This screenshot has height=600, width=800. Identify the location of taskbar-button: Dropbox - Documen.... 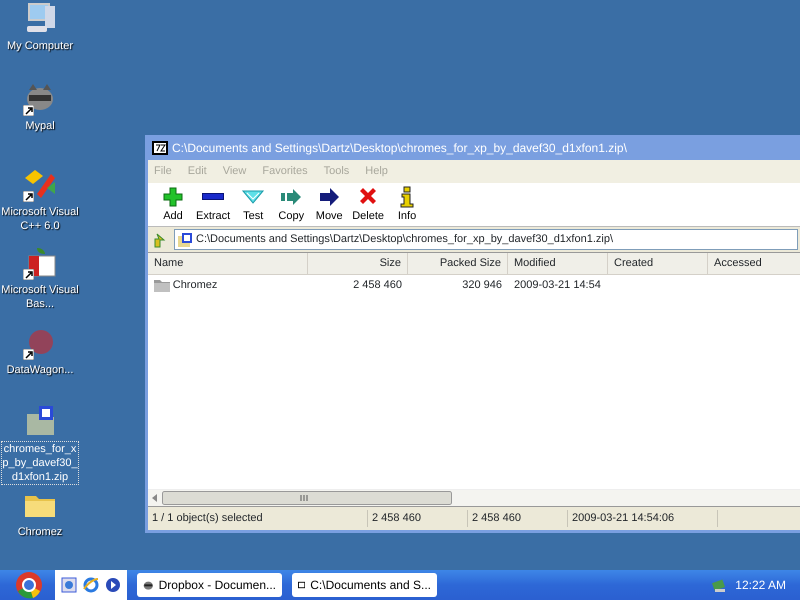
(209, 585).